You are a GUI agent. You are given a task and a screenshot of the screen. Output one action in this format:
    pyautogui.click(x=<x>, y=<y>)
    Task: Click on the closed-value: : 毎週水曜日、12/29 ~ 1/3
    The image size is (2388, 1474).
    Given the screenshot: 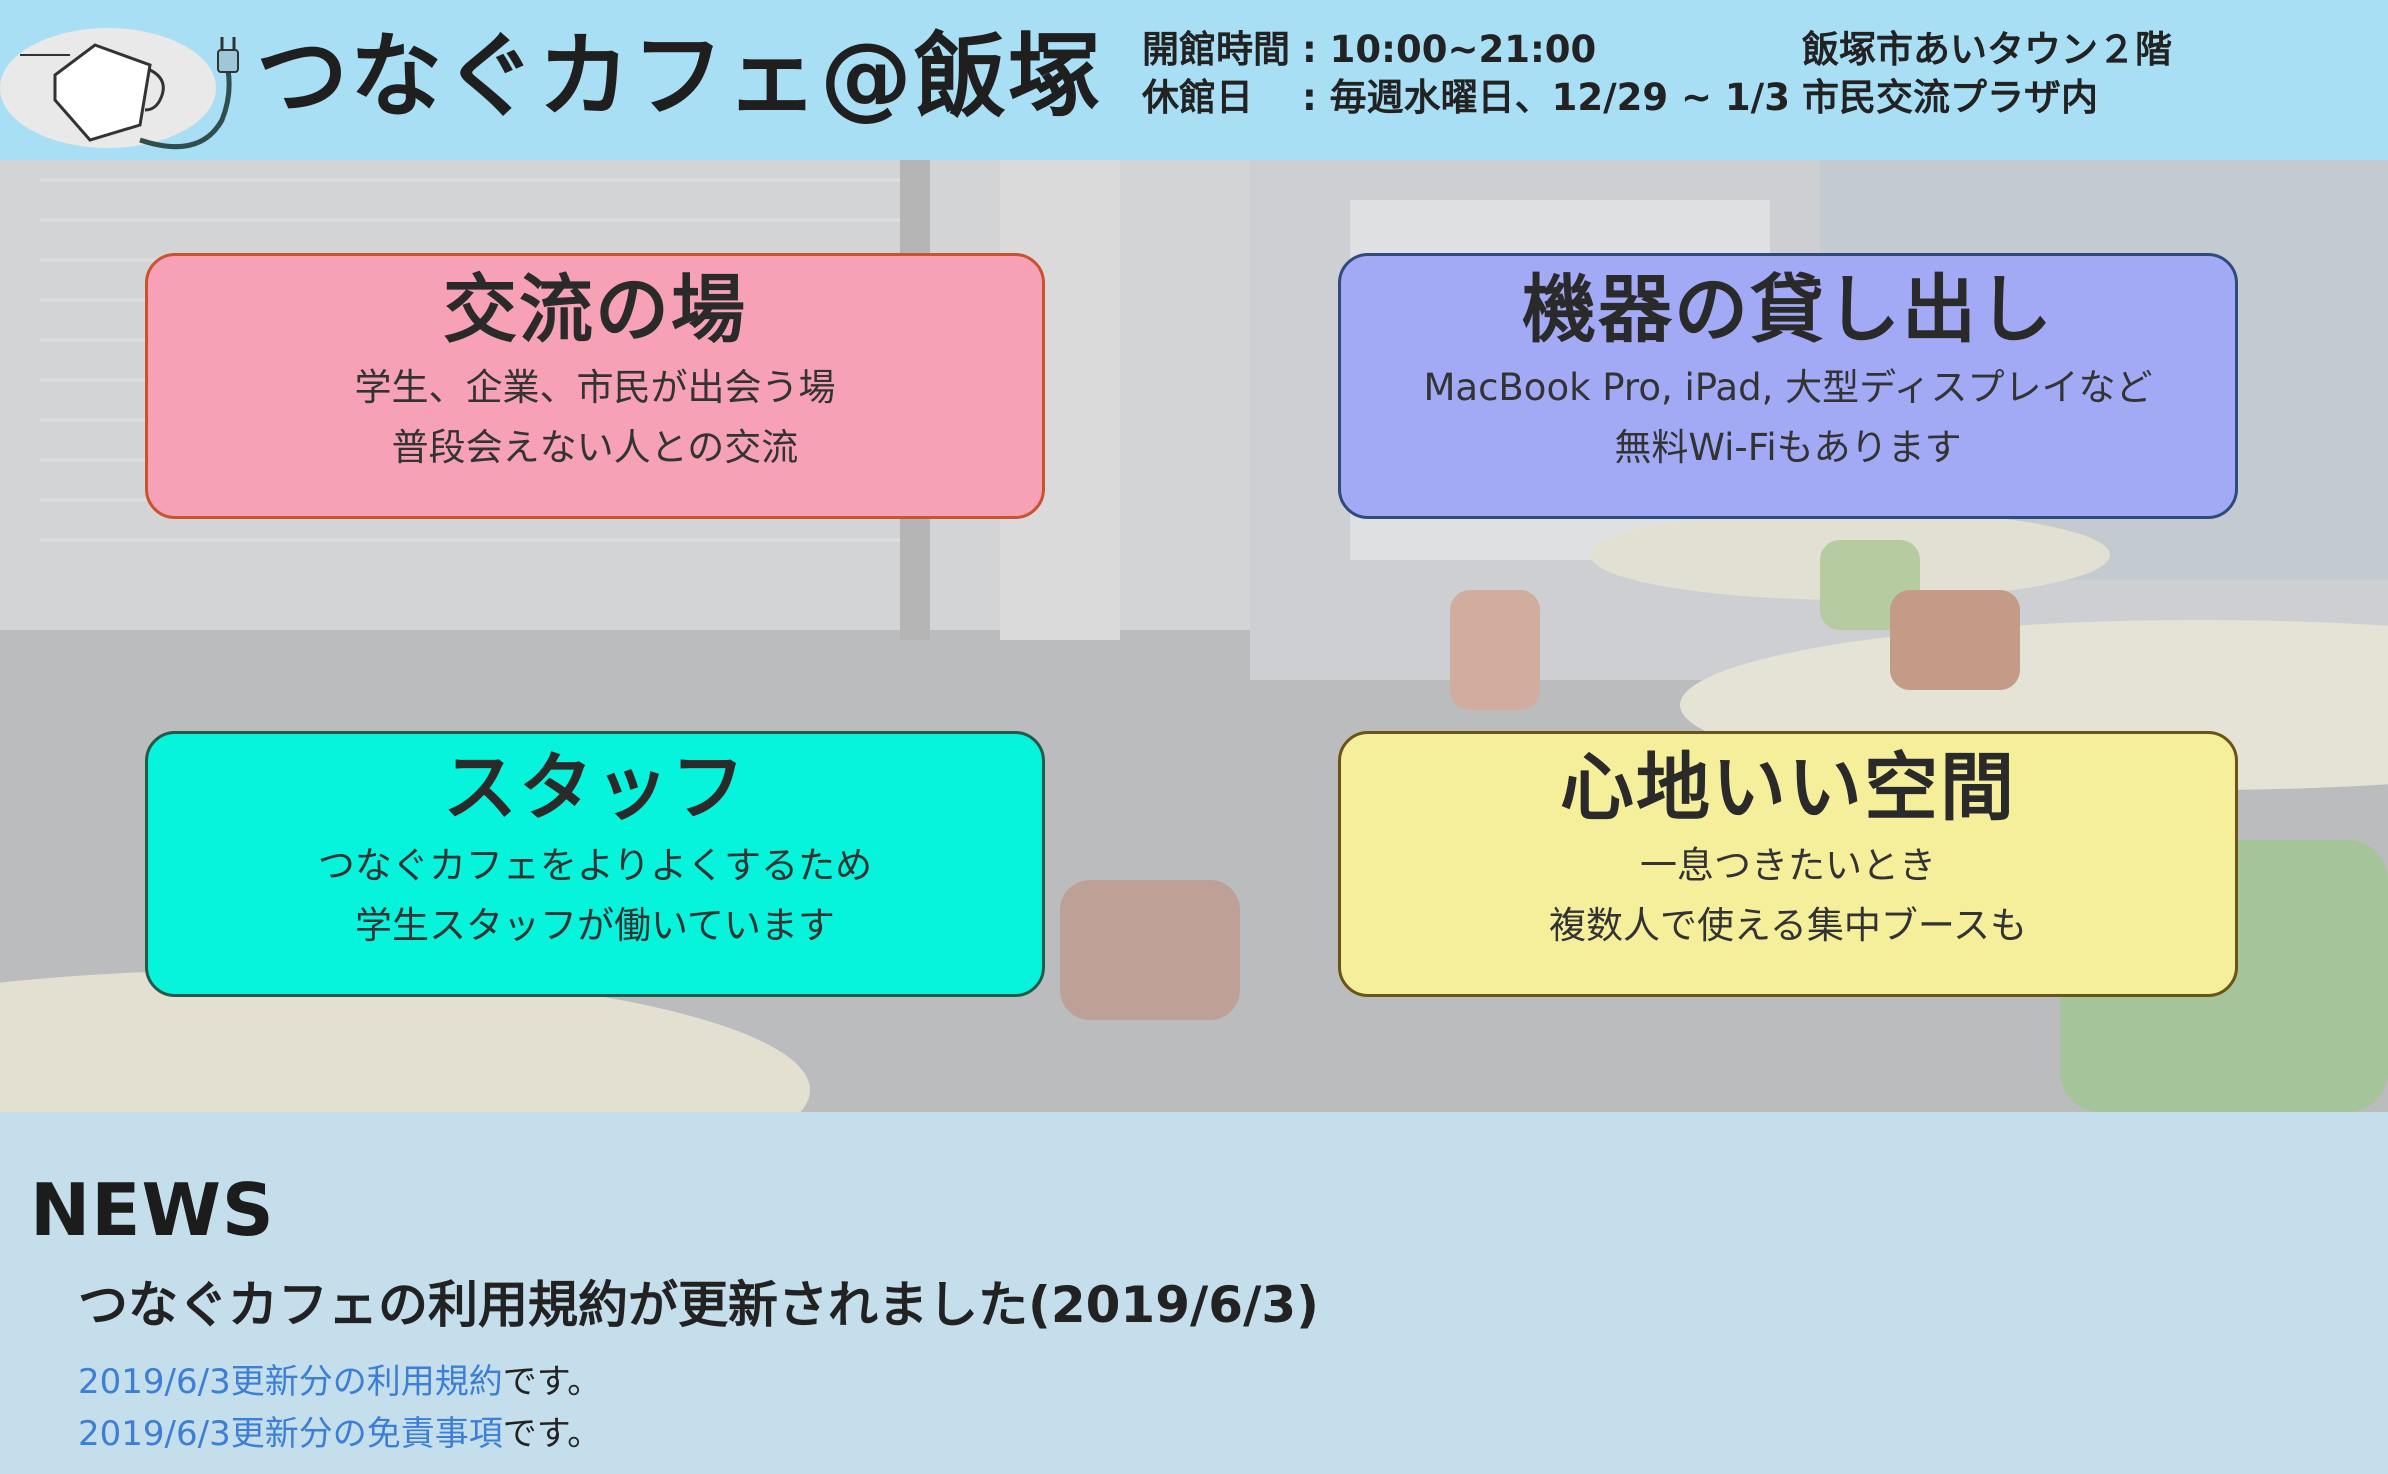 What is the action you would take?
    pyautogui.click(x=1546, y=97)
    